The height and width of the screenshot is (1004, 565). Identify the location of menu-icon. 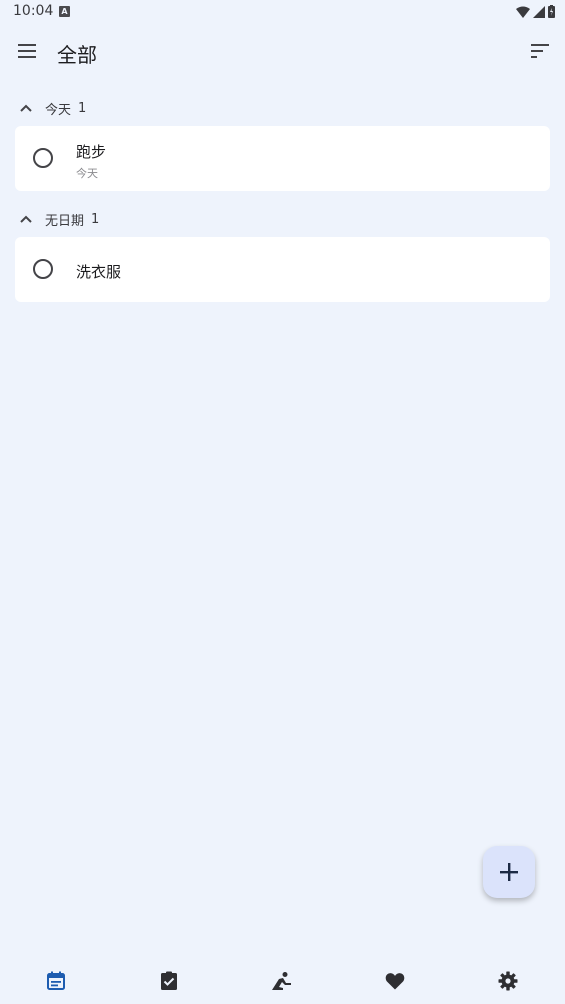
(27, 51).